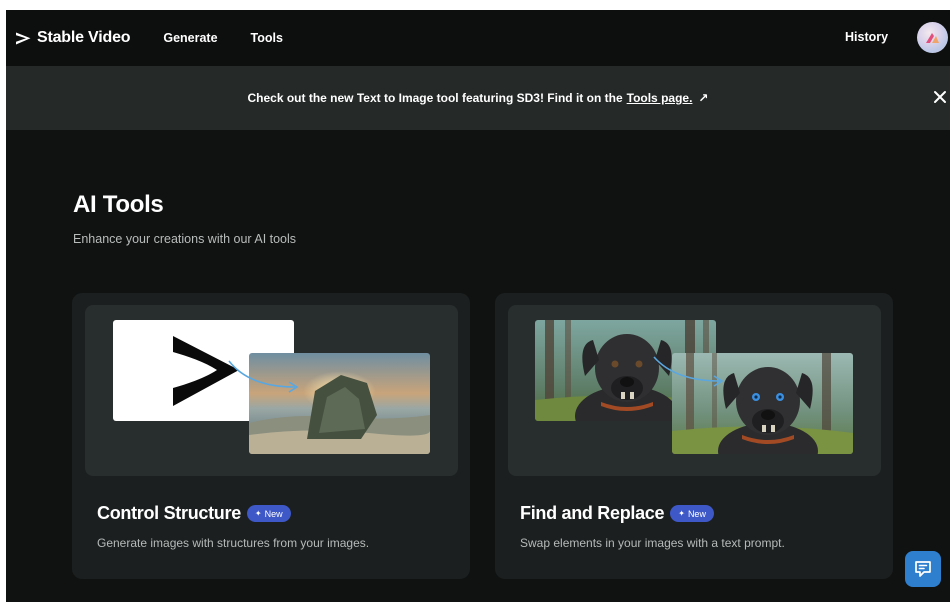 The width and height of the screenshot is (950, 602). What do you see at coordinates (185, 239) in the screenshot?
I see `page-subtitle: Enhance your creations with our AI tools` at bounding box center [185, 239].